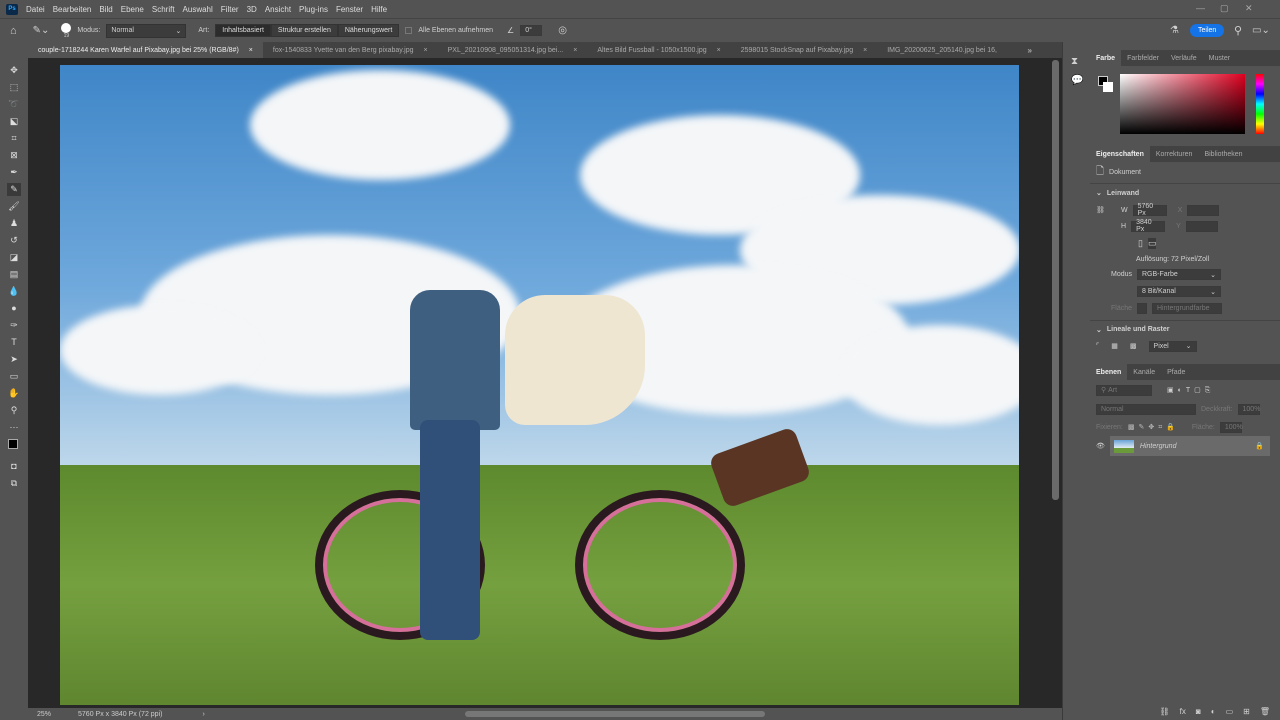 Image resolution: width=1280 pixels, height=720 pixels. I want to click on bit-depth-select: 8 Bit/Kanal ⌄, so click(1179, 291).